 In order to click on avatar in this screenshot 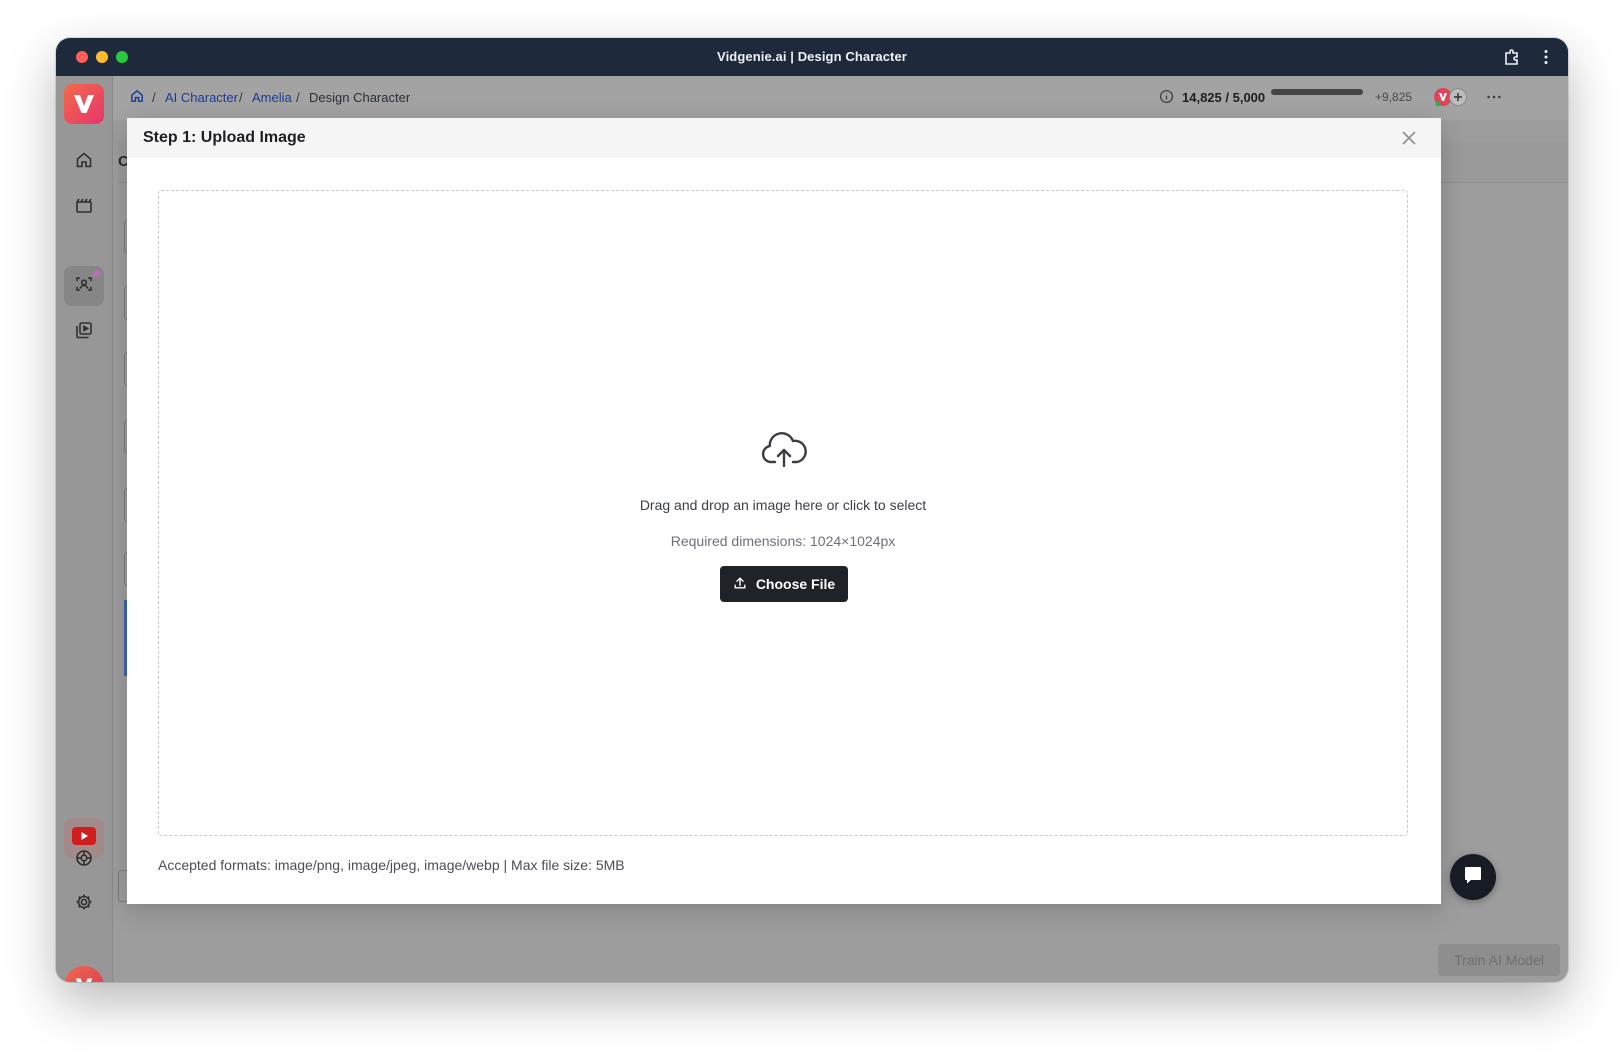, I will do `click(84, 974)`.